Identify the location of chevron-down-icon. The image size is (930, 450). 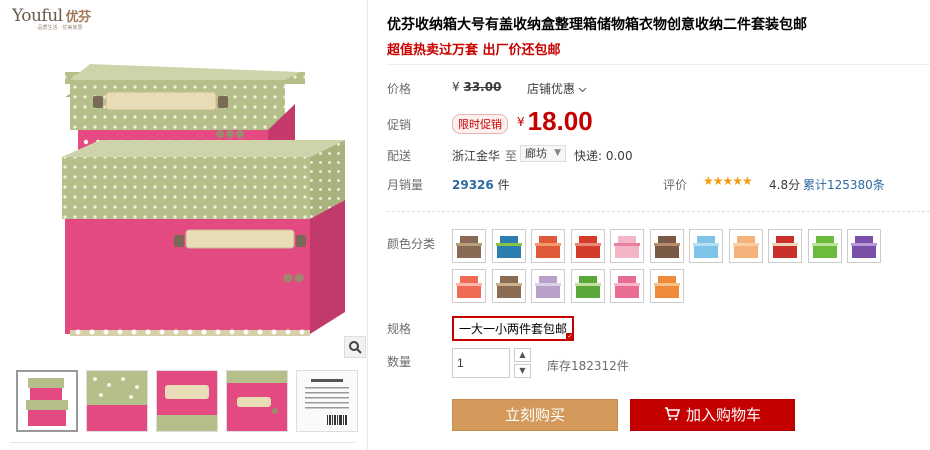
(582, 90).